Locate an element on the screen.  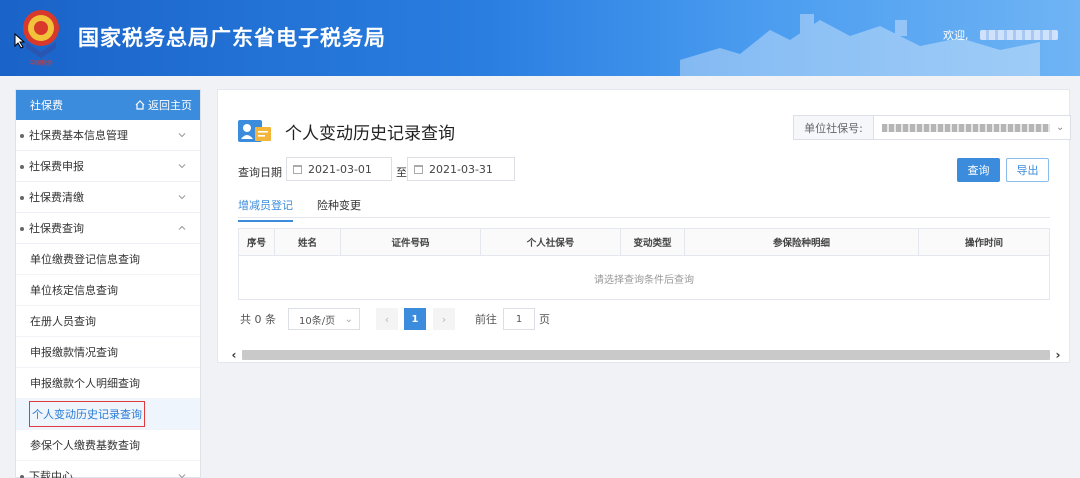
sidebar-item-label: 申报缴款个人明细查询 is located at coordinates (85, 383).